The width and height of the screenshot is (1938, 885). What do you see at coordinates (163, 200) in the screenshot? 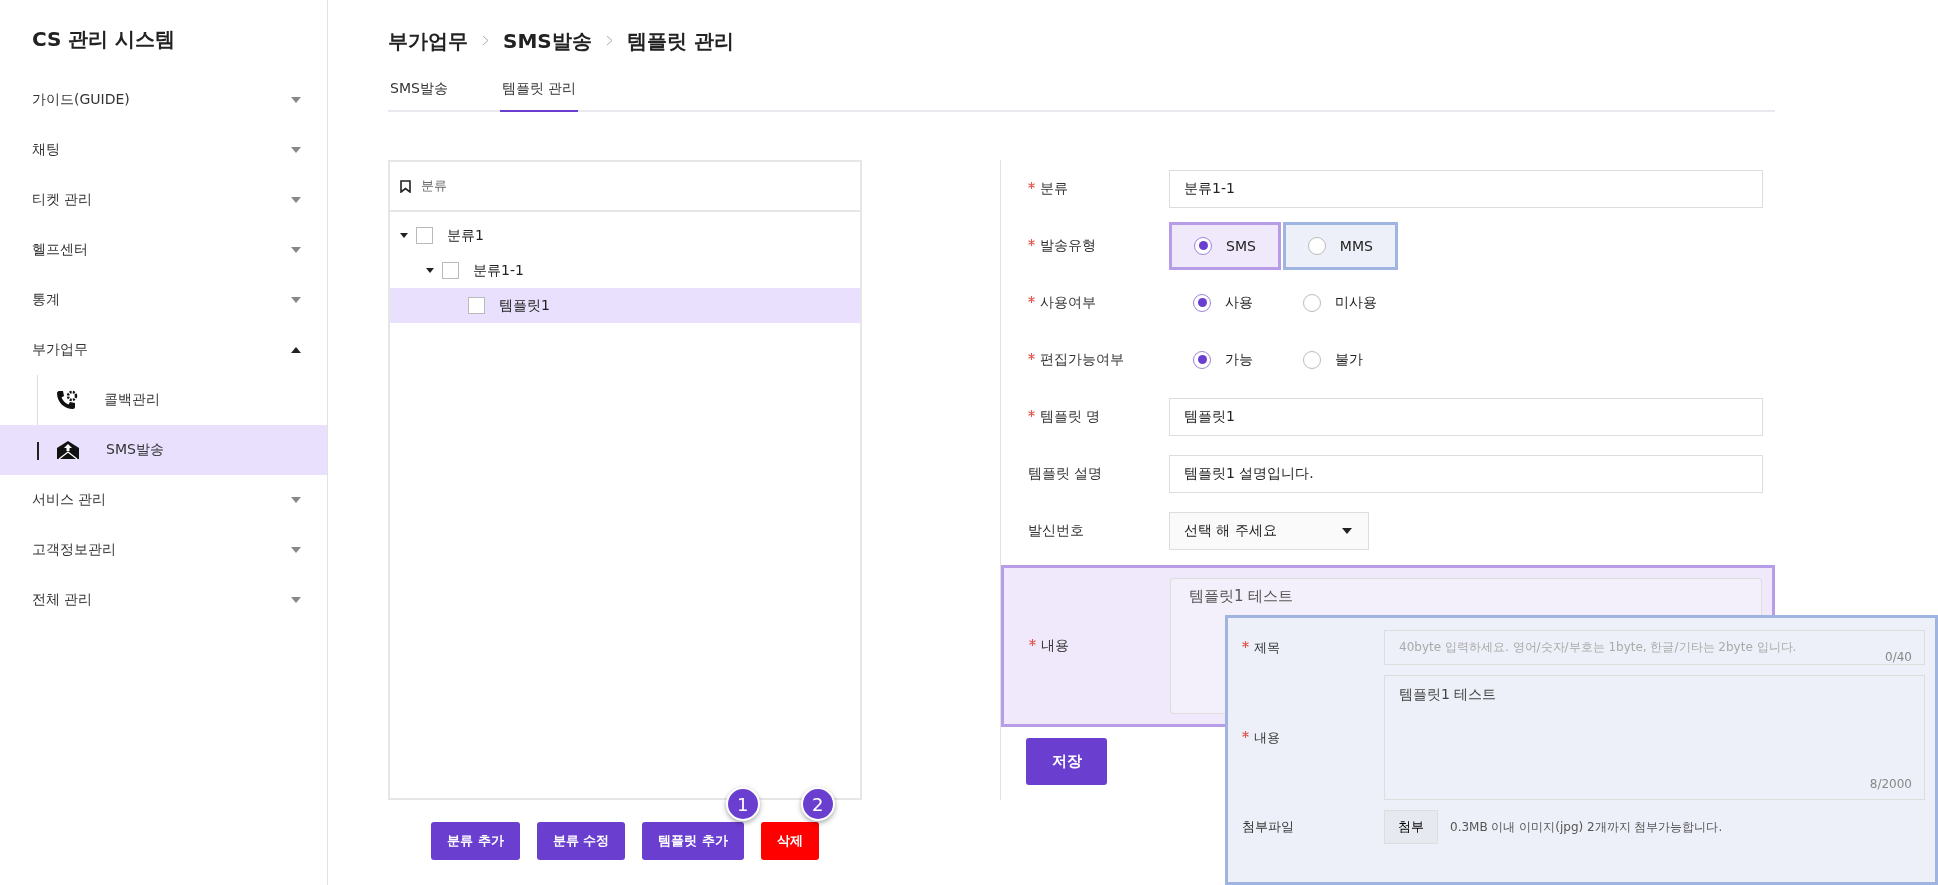
I see `menu-item: 티켓 관리` at bounding box center [163, 200].